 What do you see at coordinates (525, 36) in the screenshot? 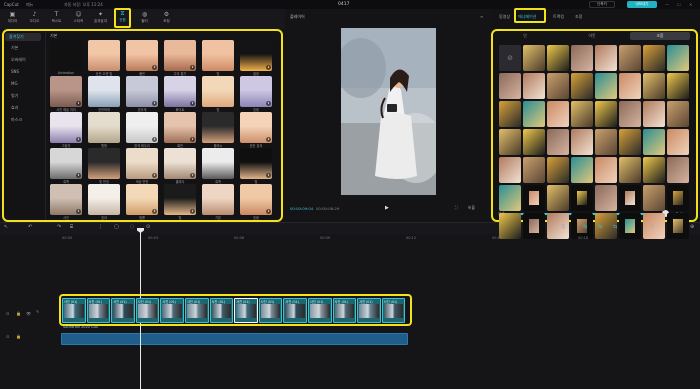
I see `segment-0: 인` at bounding box center [525, 36].